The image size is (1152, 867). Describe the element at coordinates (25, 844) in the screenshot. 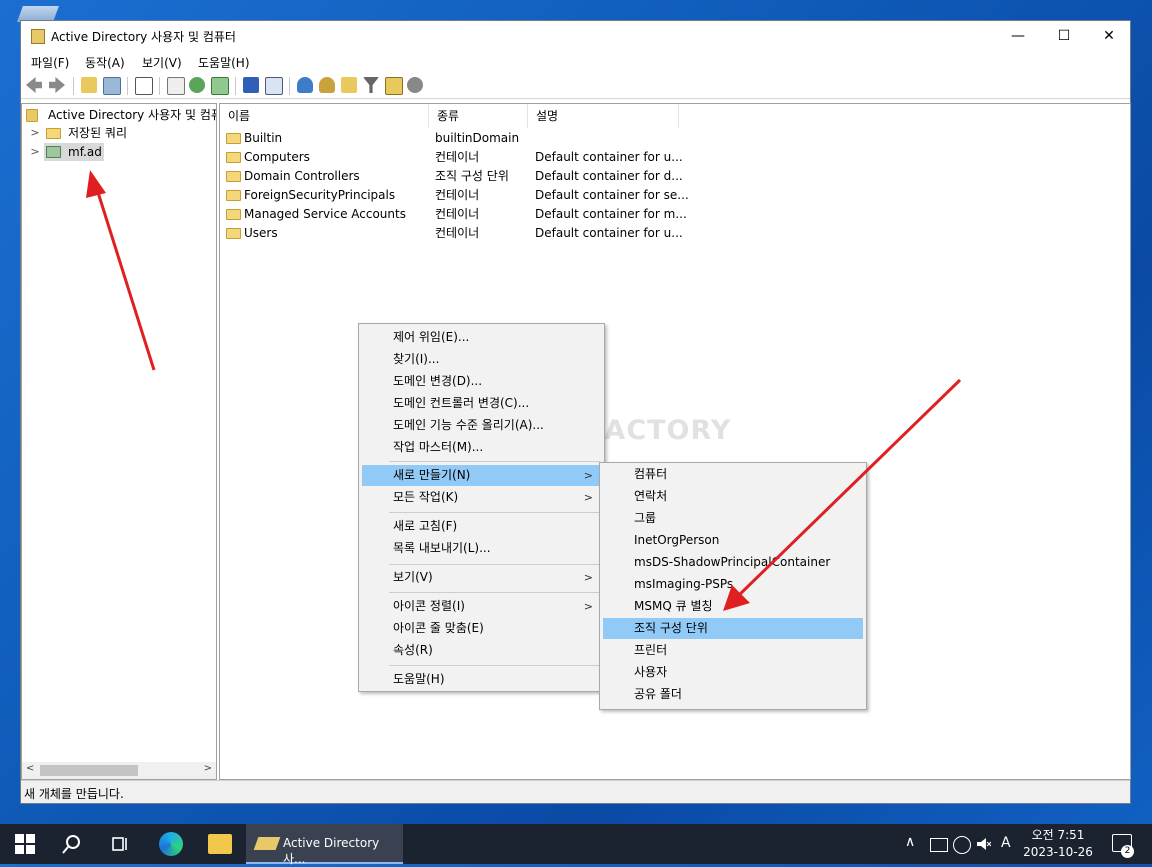

I see `windows-start-icon` at that location.